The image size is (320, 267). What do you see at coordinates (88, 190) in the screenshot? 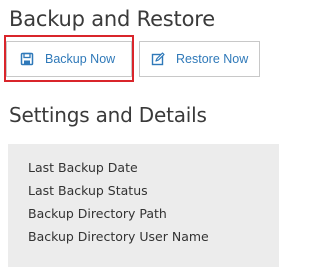
I see `detail-row-last-backup-status: Last Backup Status` at bounding box center [88, 190].